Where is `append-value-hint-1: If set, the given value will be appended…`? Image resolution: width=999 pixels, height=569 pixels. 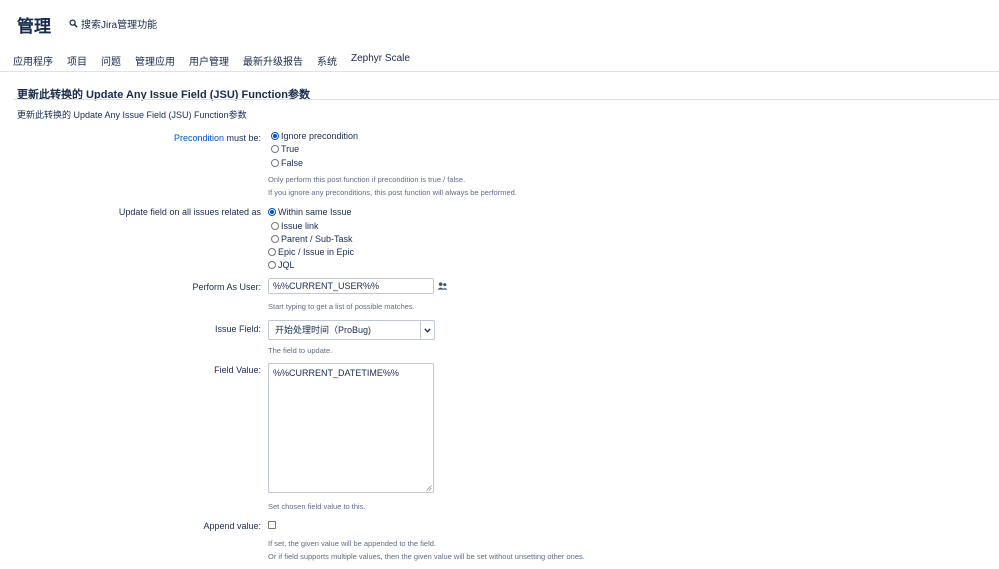
append-value-hint-1: If set, the given value will be appended… is located at coordinates (352, 543).